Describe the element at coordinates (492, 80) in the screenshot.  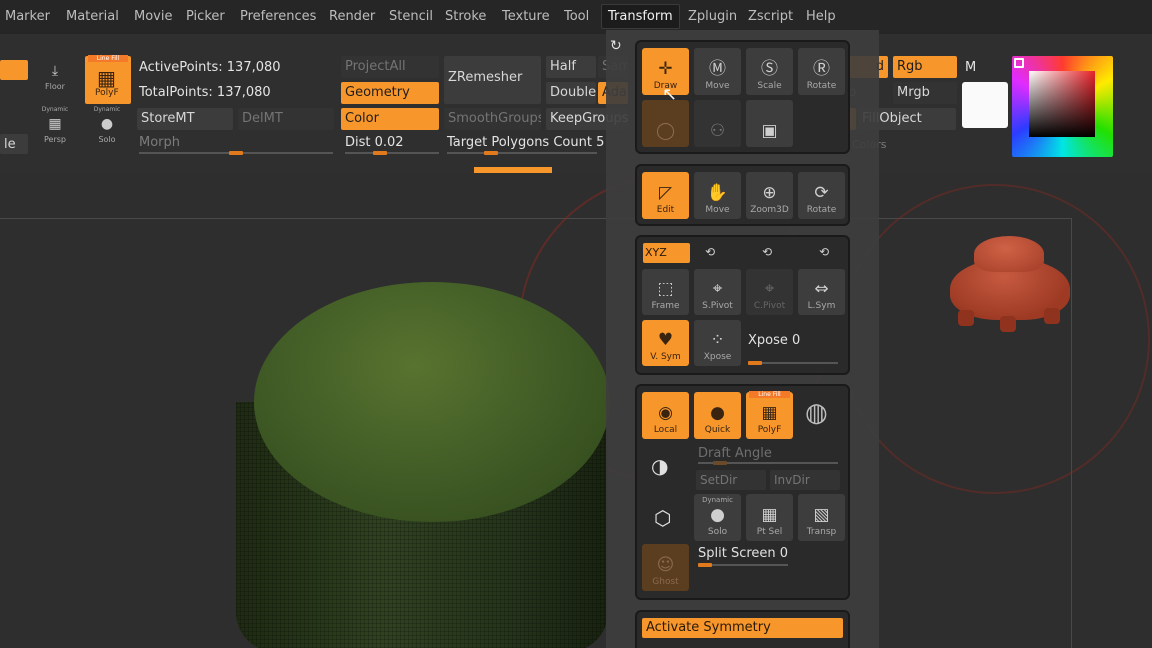
I see `zremesher-button: ZRemesher` at that location.